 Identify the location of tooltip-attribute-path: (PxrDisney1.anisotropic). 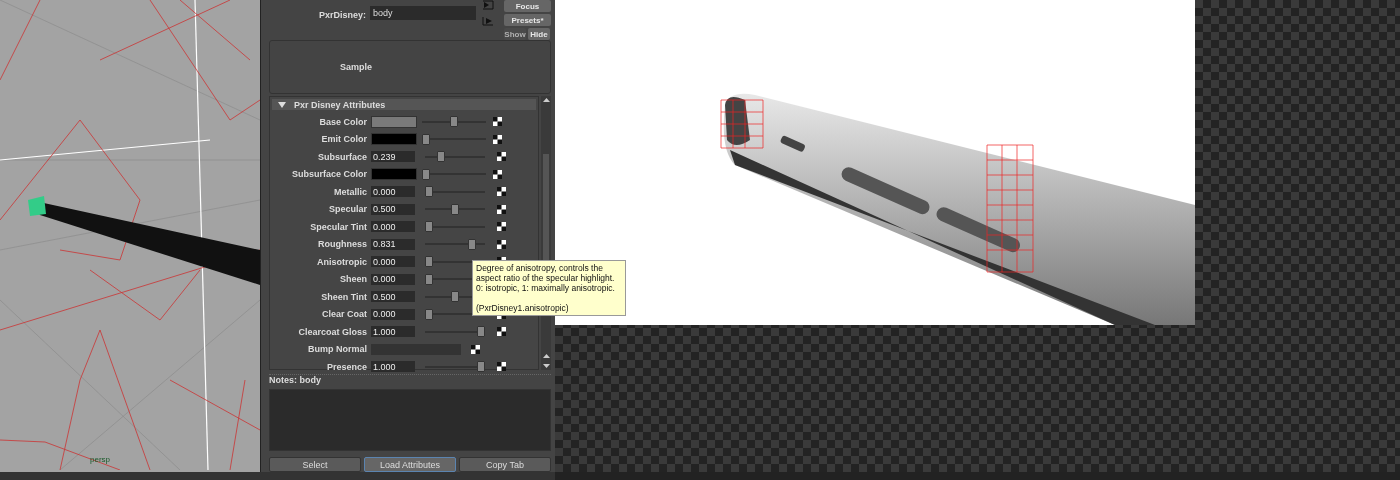
(523, 307).